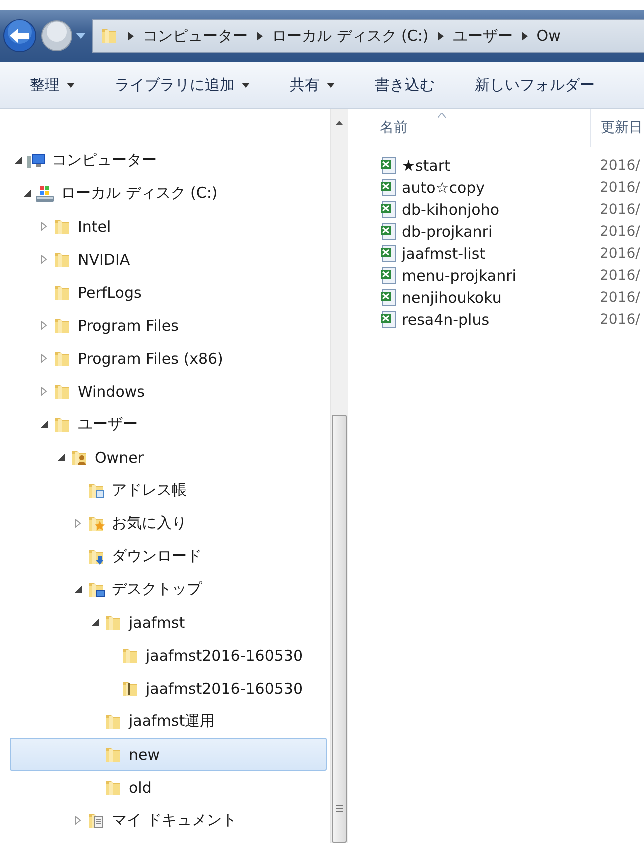 The width and height of the screenshot is (644, 843). Describe the element at coordinates (109, 36) in the screenshot. I see `folder-icon` at that location.